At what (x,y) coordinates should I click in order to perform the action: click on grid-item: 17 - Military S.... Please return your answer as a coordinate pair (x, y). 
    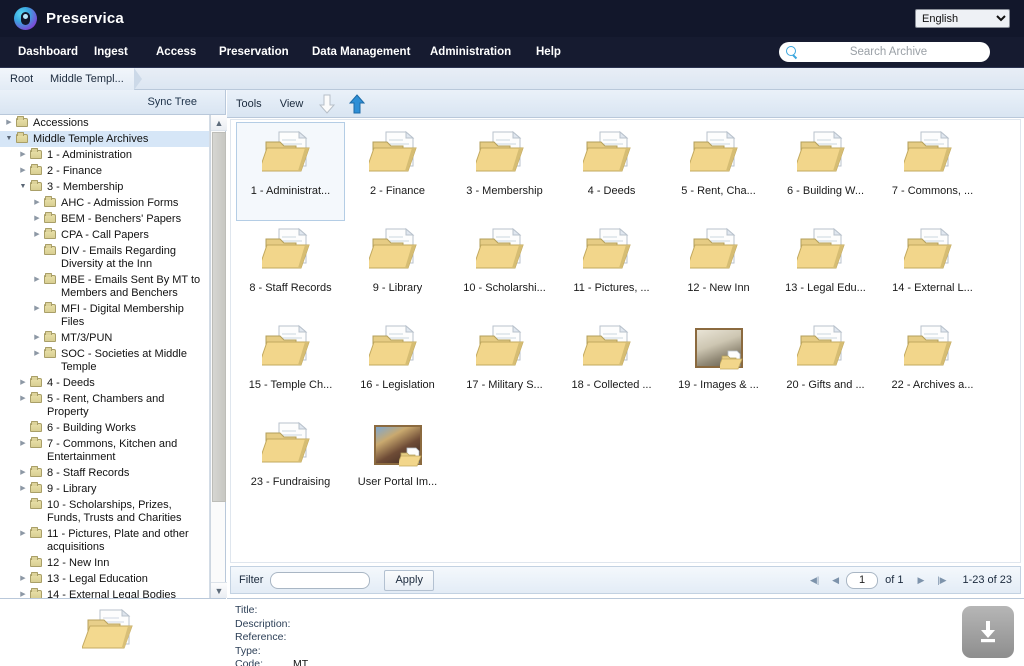
    Looking at the image, I should click on (504, 365).